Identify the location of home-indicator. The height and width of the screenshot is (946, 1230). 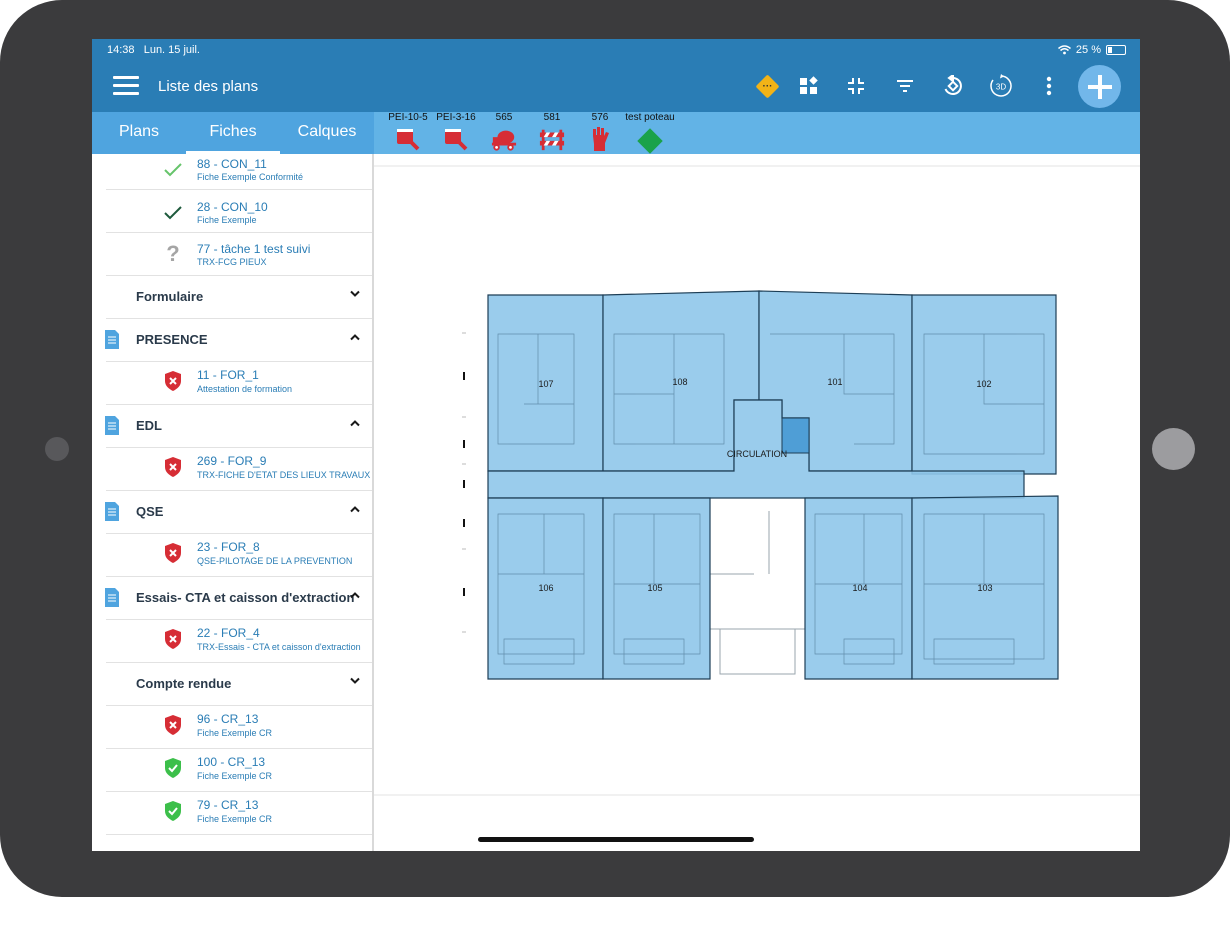
(616, 839).